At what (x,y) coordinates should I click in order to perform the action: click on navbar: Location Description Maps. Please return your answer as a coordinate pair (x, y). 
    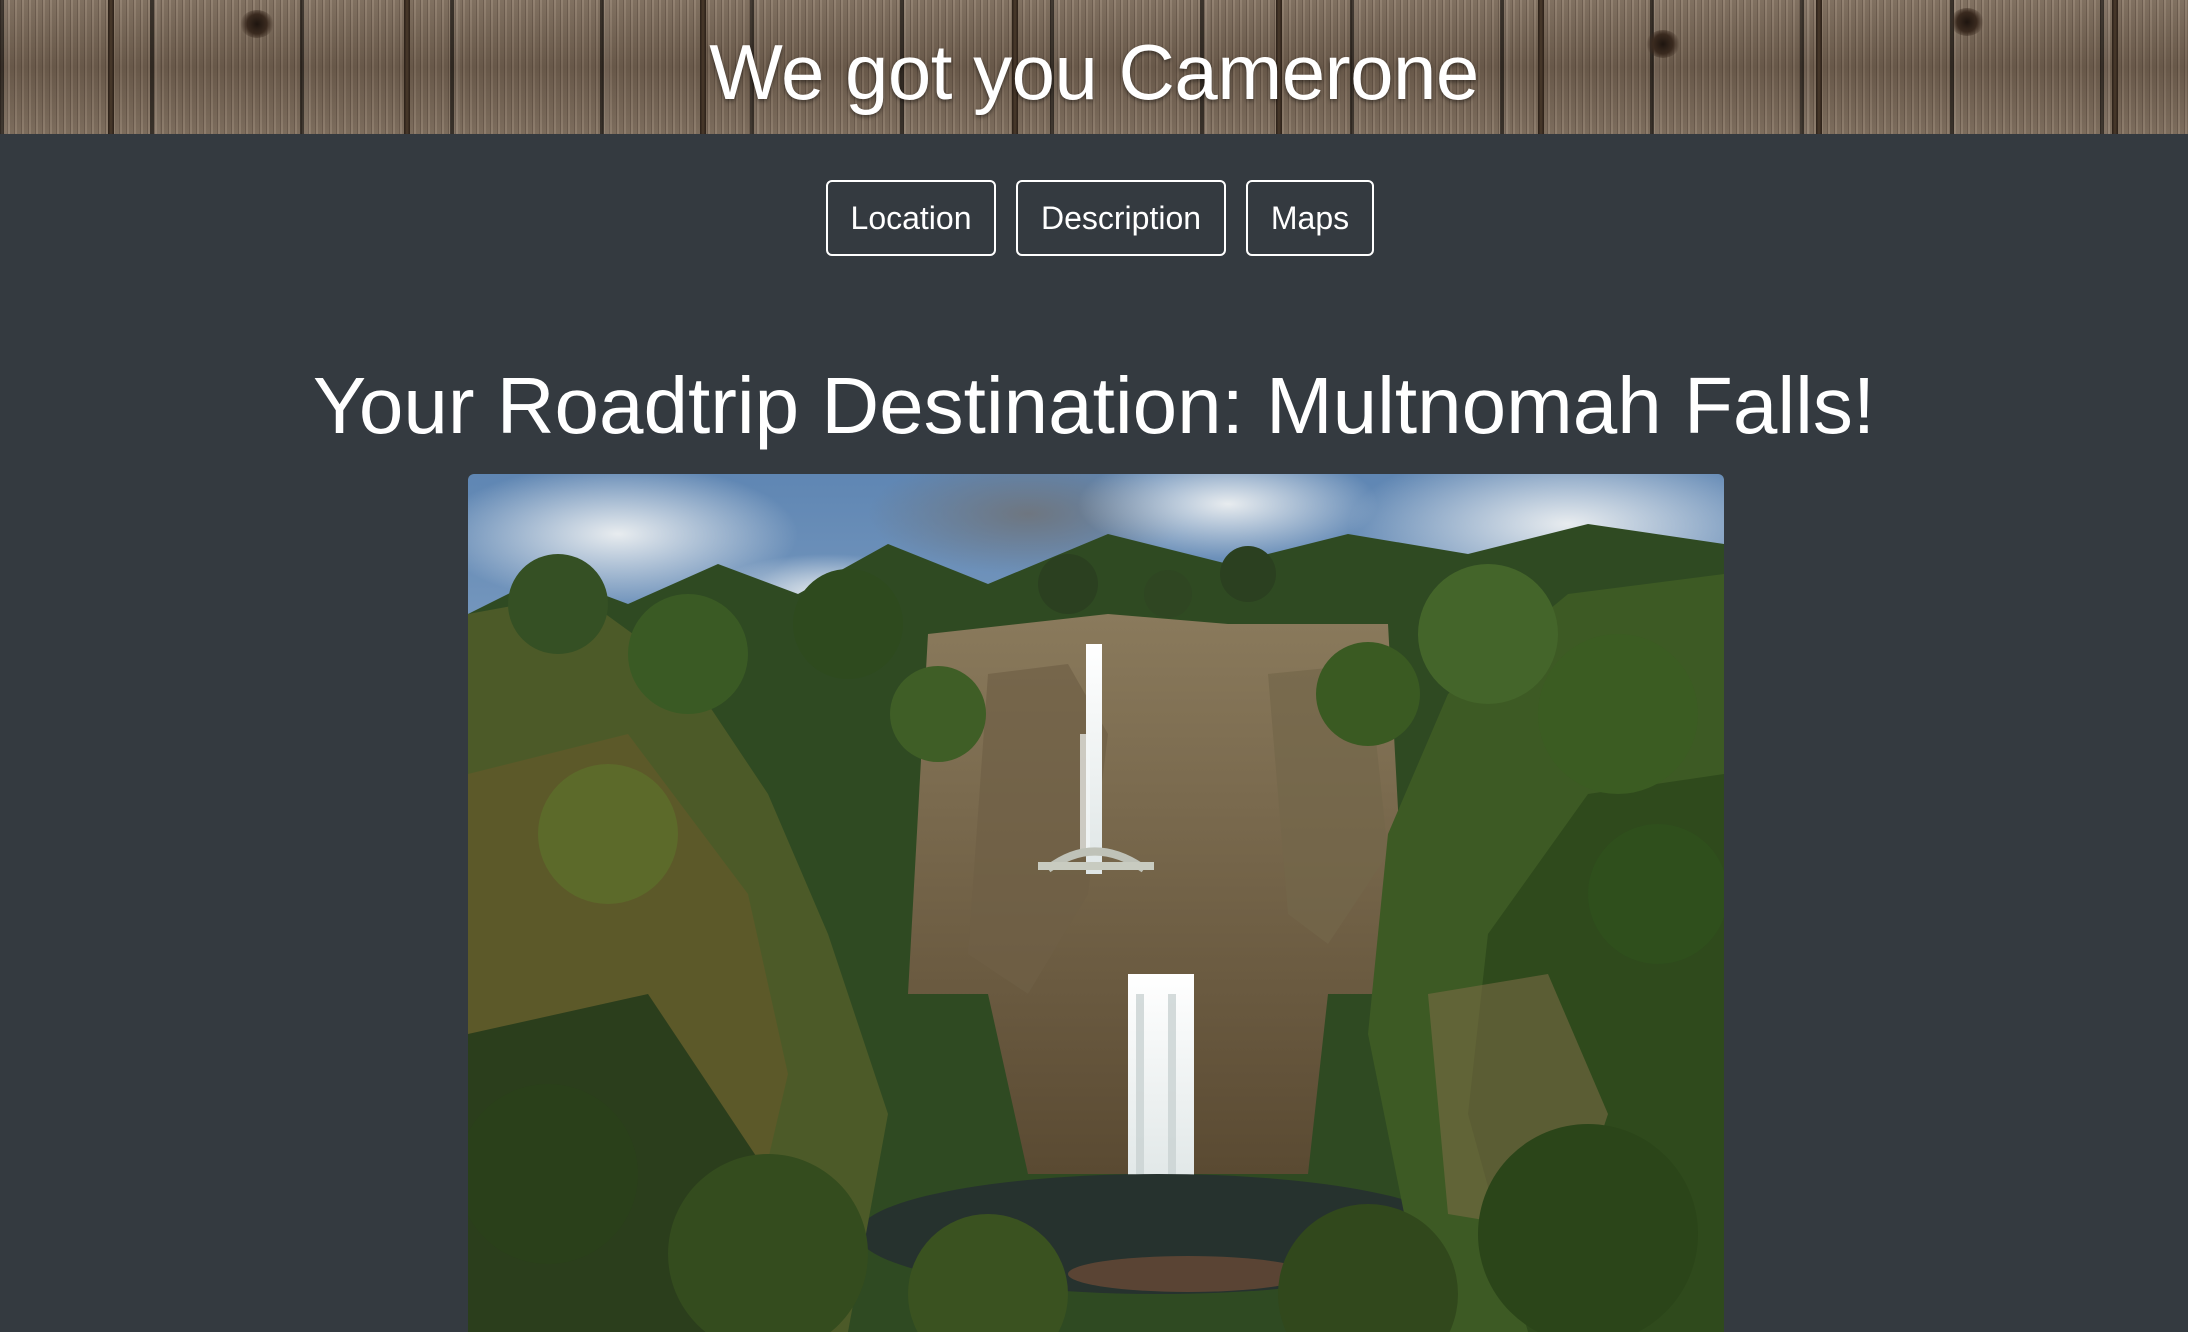
    Looking at the image, I should click on (1094, 208).